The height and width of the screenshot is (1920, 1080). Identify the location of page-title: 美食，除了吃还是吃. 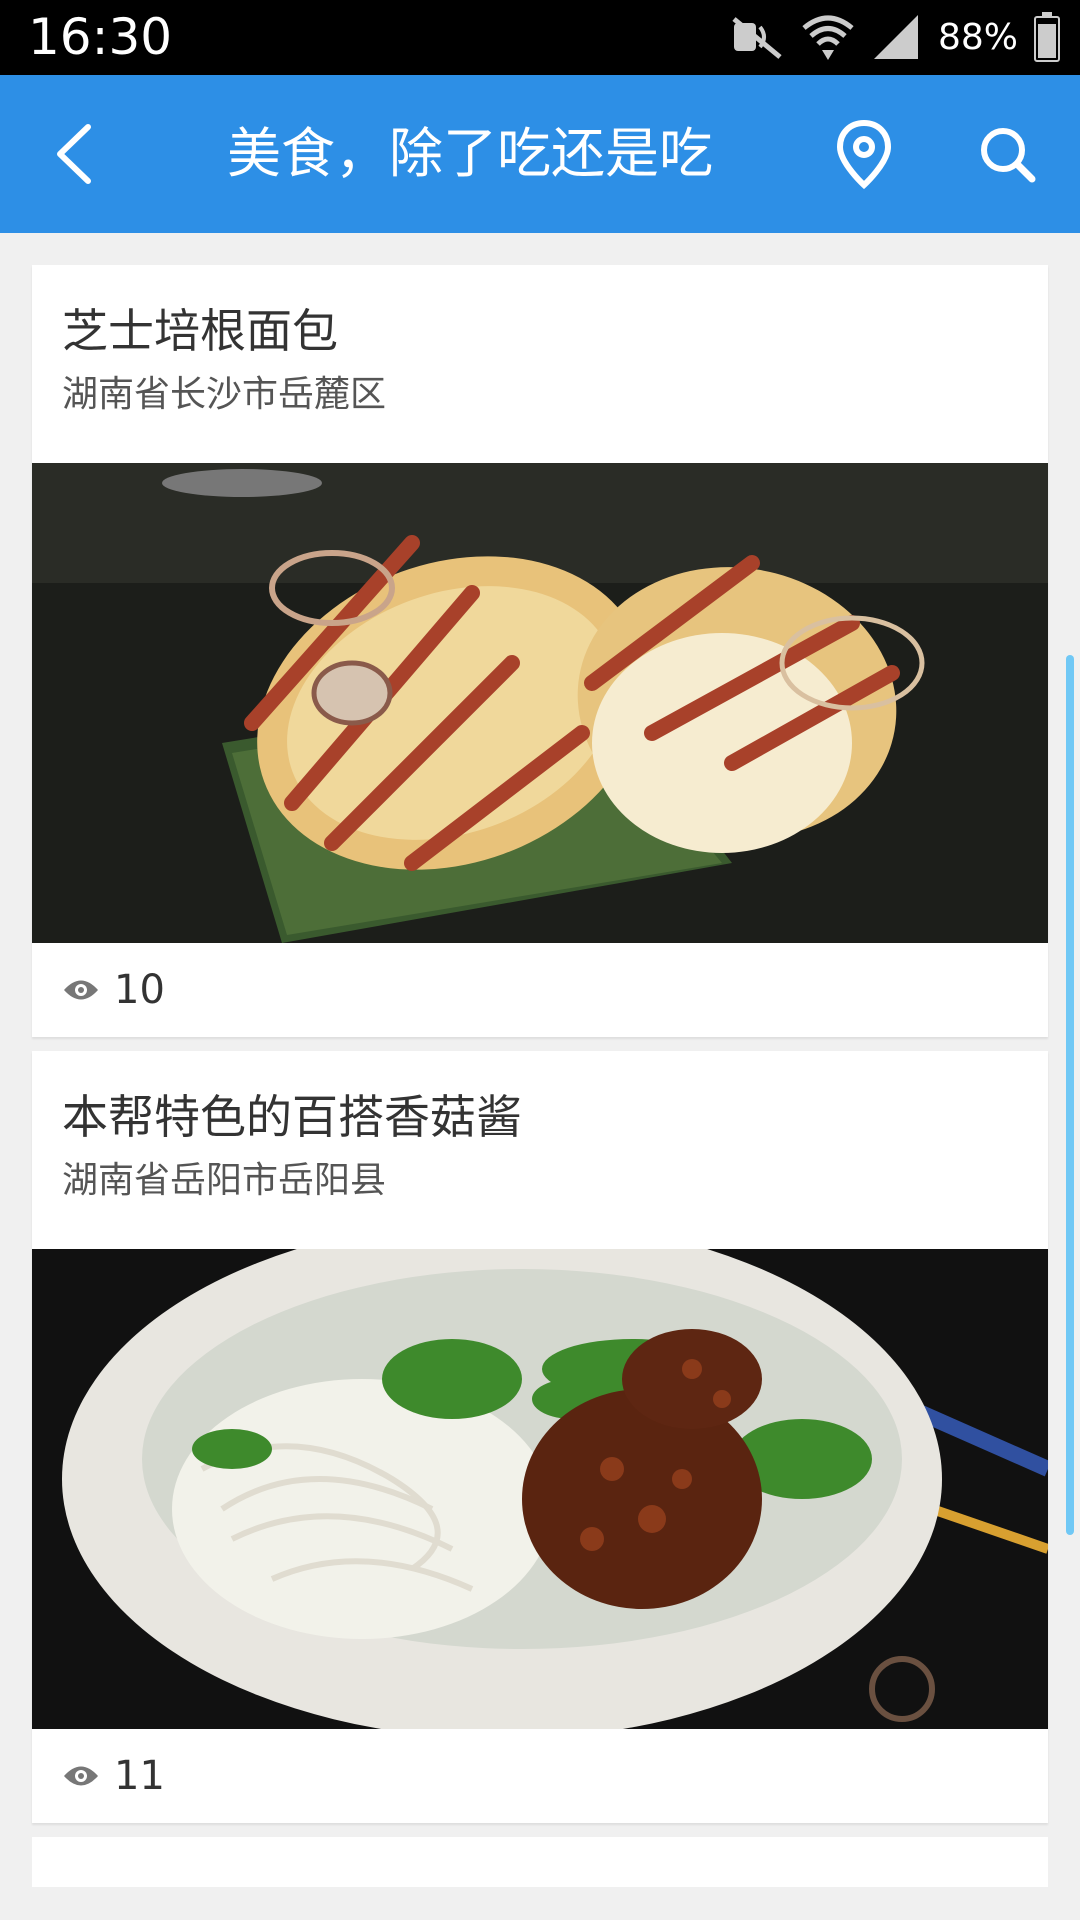
(470, 153).